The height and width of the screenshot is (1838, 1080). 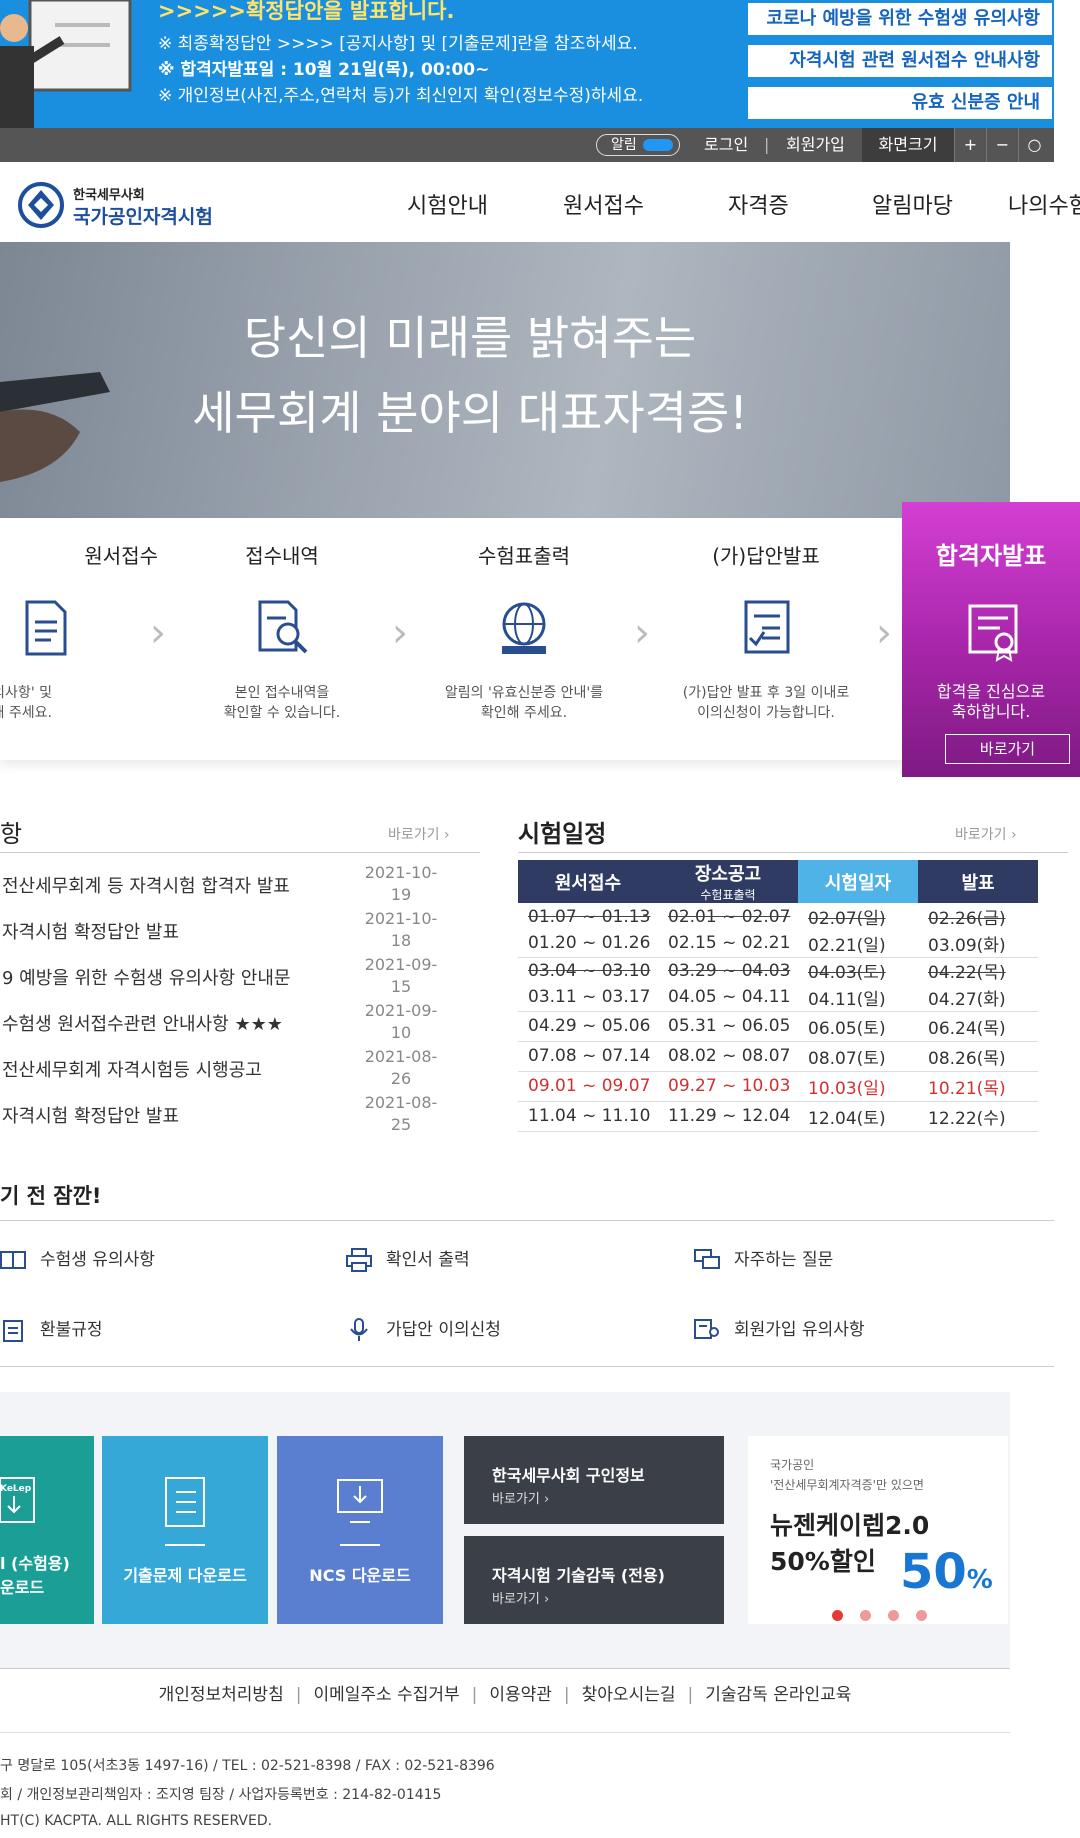 I want to click on utility-bar: 알림 로그인 | 회원가입 화면크기 + − ○, so click(x=527, y=145).